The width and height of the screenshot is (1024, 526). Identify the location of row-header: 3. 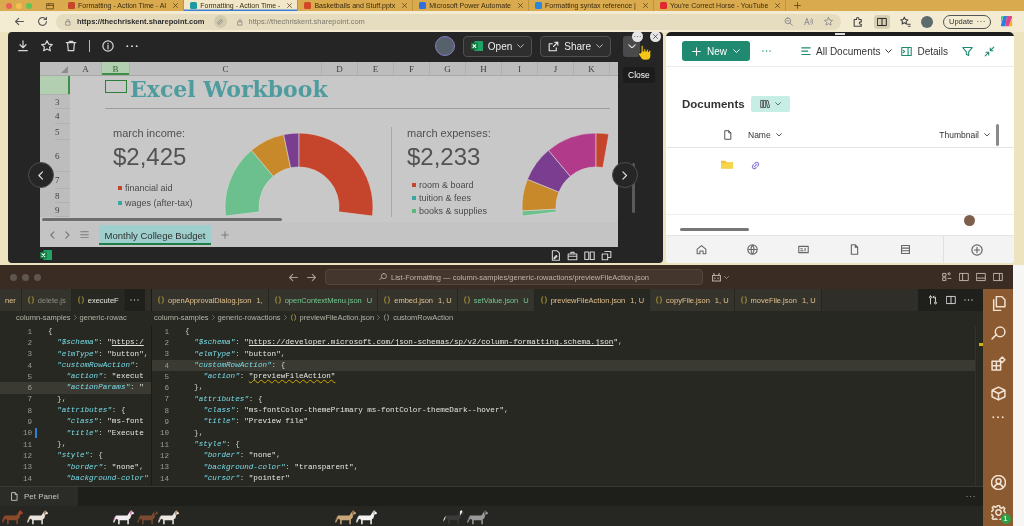
(62, 102).